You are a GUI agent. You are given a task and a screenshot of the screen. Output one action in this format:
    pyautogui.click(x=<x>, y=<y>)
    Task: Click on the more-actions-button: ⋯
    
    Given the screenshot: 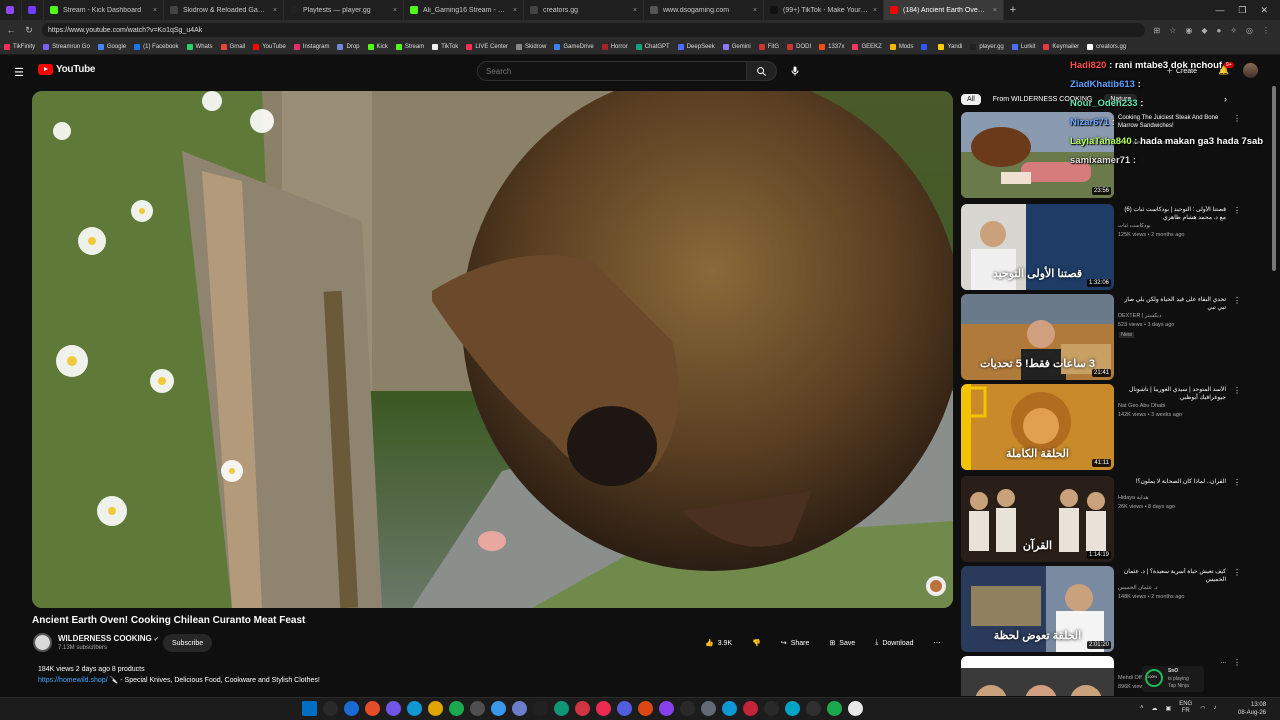 What is the action you would take?
    pyautogui.click(x=937, y=643)
    